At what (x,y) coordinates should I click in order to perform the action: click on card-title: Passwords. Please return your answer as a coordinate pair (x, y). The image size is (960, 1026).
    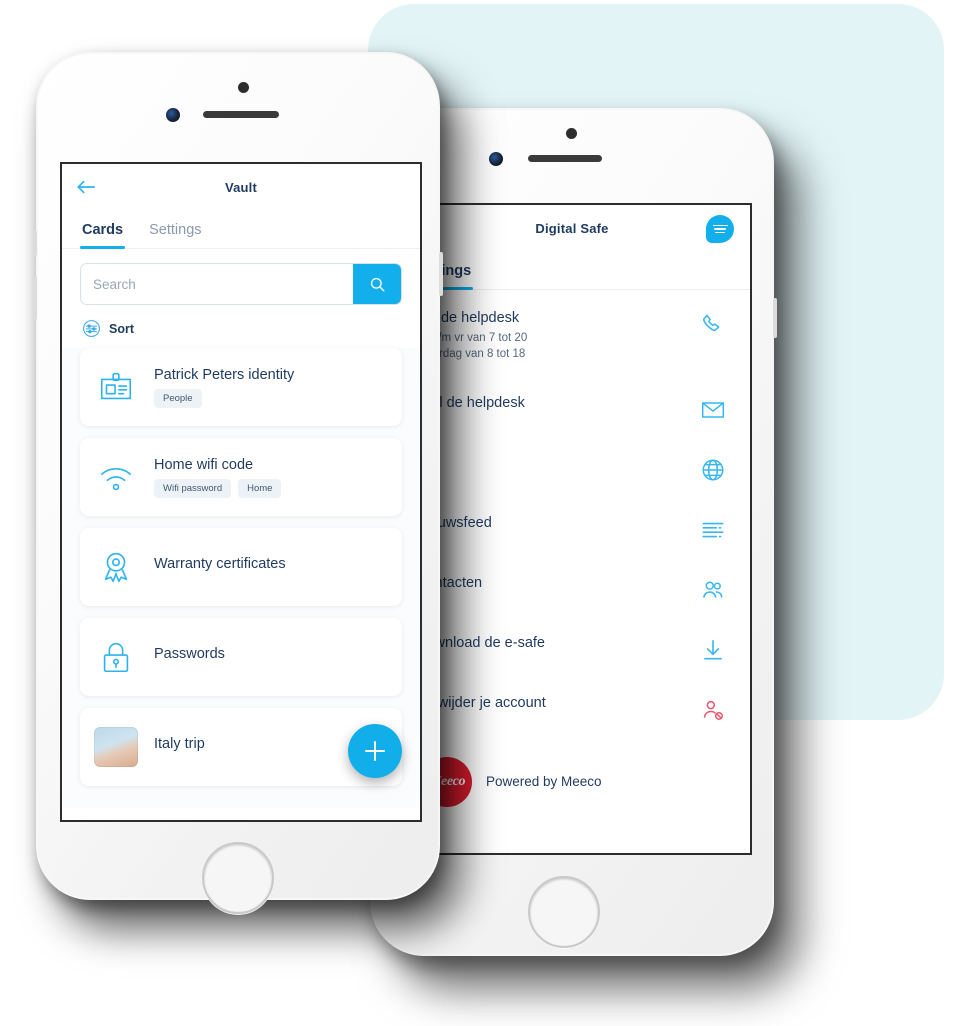
    Looking at the image, I should click on (189, 654).